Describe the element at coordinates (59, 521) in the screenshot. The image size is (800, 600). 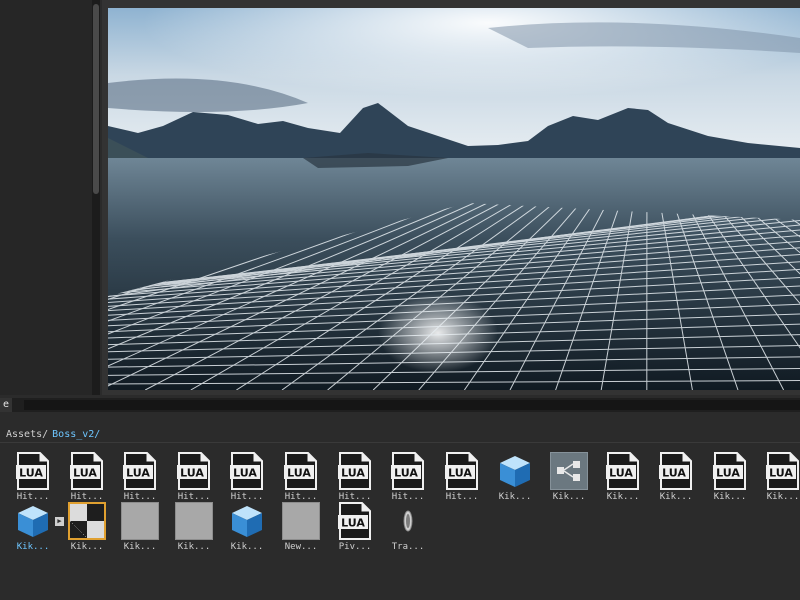
I see `expand-arrow-icon: ▶` at that location.